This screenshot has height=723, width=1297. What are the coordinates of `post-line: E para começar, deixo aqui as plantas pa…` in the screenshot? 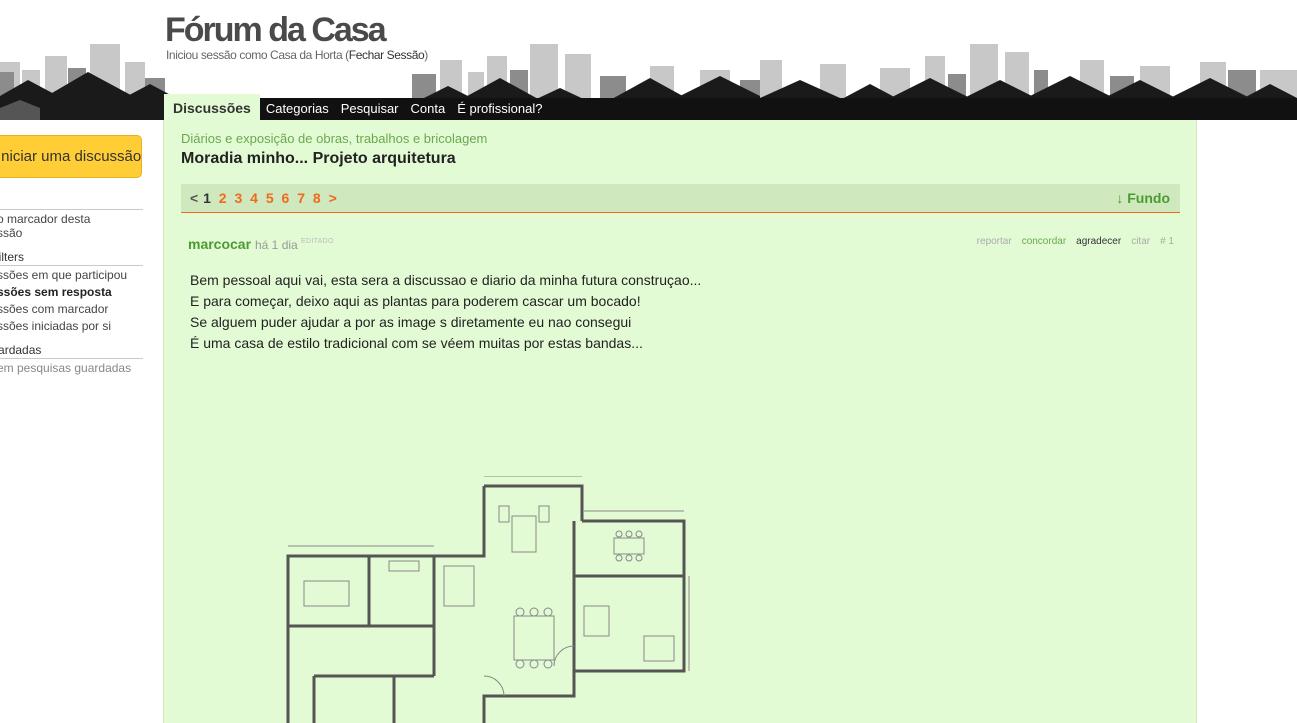 It's located at (415, 301).